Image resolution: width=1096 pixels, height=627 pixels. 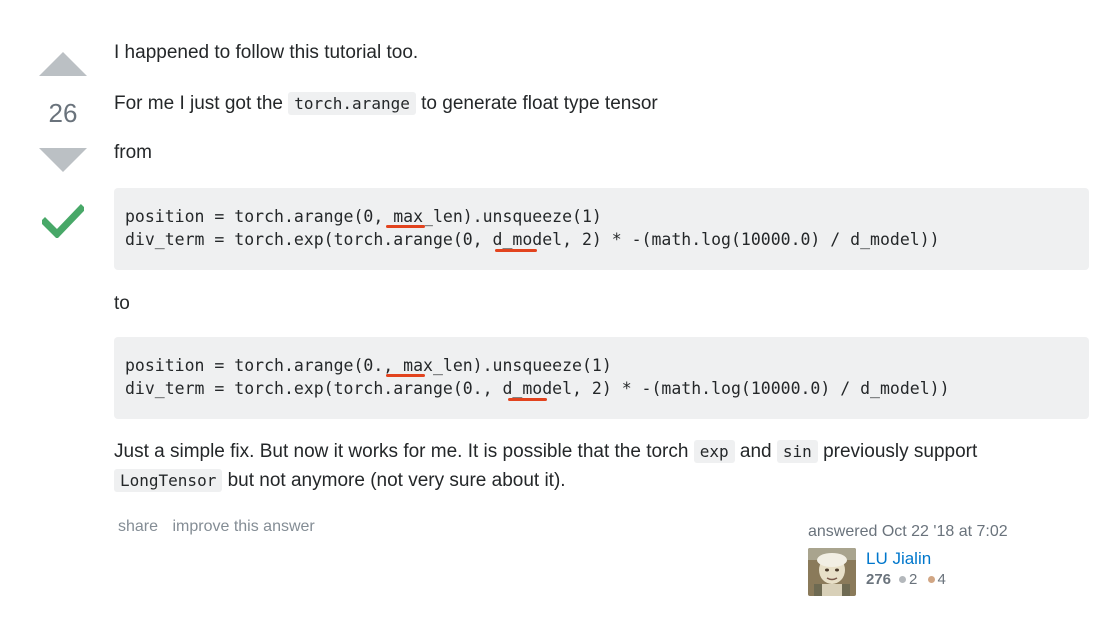 What do you see at coordinates (352, 103) in the screenshot?
I see `inline-code: torch.arange` at bounding box center [352, 103].